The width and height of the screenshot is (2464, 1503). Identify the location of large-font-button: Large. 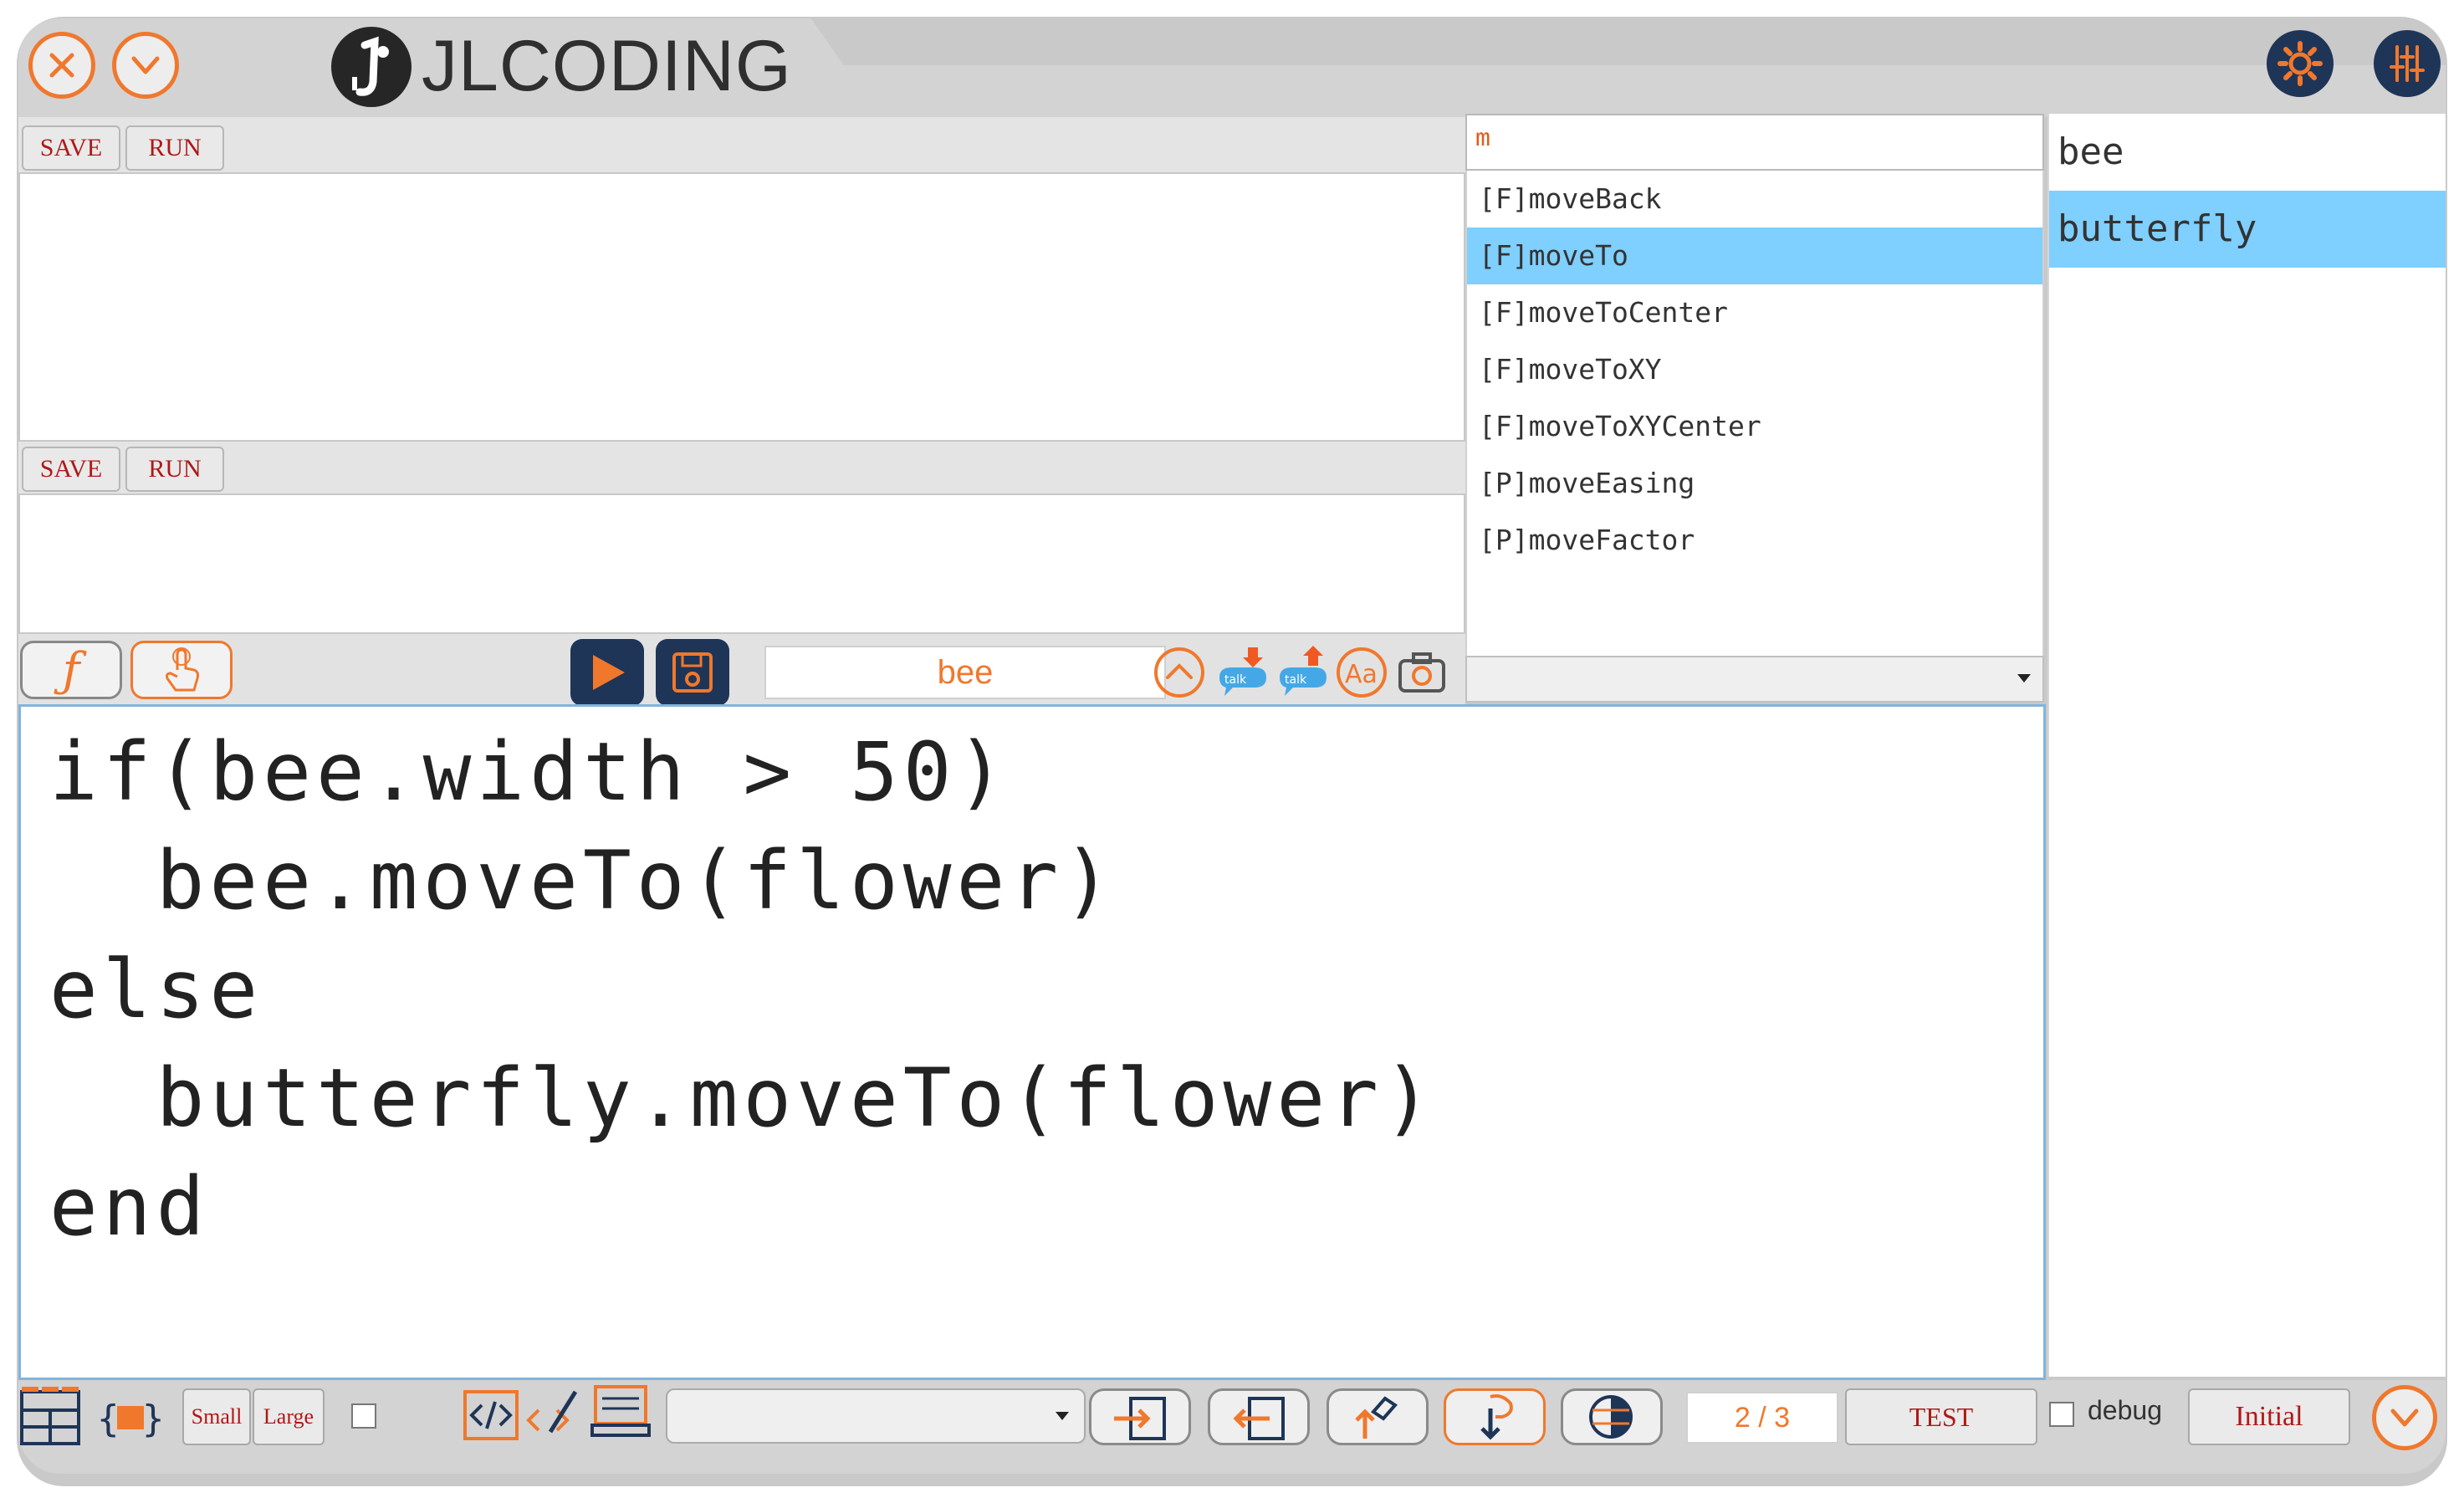
(289, 1416).